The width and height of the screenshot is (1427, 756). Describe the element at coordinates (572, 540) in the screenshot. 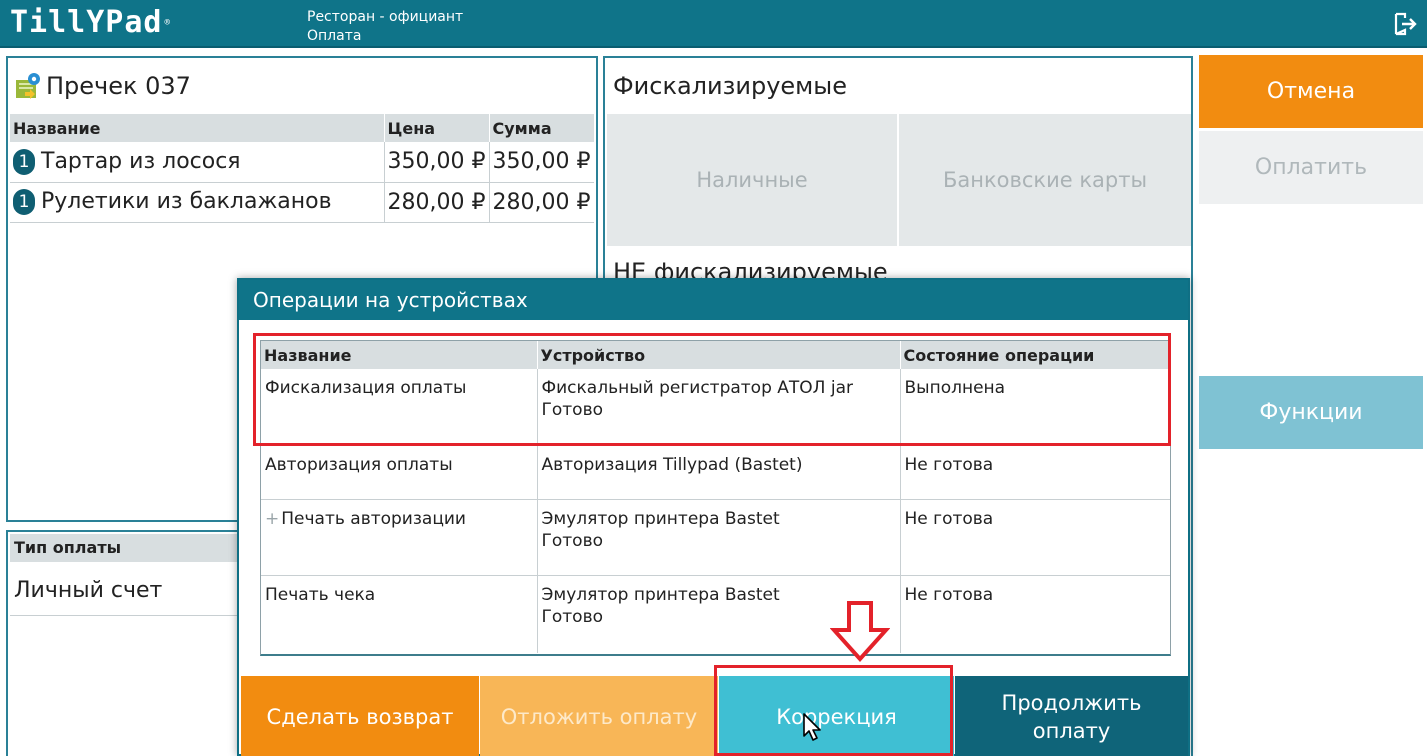

I see `operation-device-status: Готово` at that location.